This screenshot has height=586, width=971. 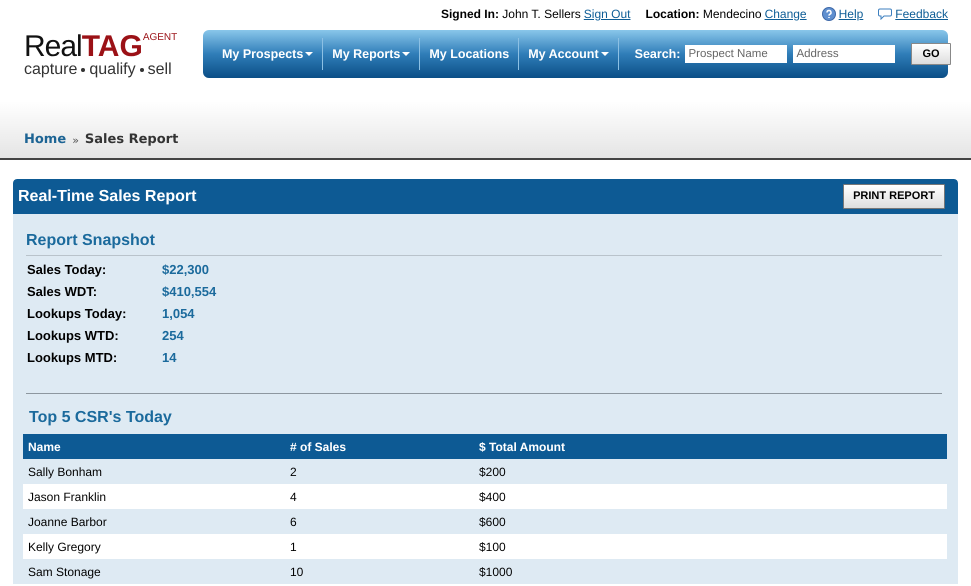 What do you see at coordinates (64, 547) in the screenshot?
I see `table-cell-text: Kelly Gregory` at bounding box center [64, 547].